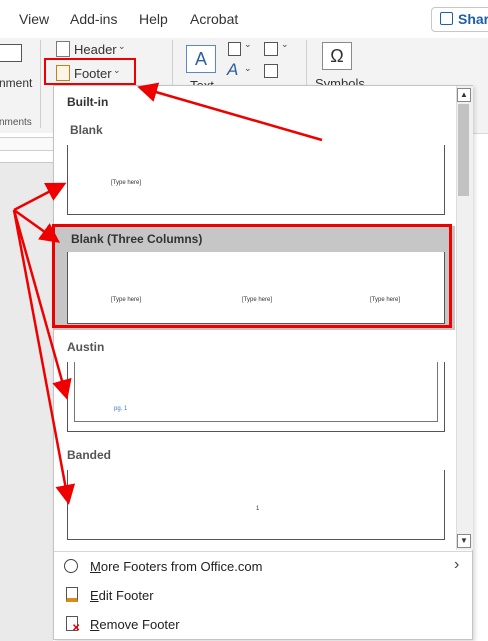 Image resolution: width=488 pixels, height=641 pixels. Describe the element at coordinates (230, 112) in the screenshot. I see `arrow-to-footer-button` at that location.